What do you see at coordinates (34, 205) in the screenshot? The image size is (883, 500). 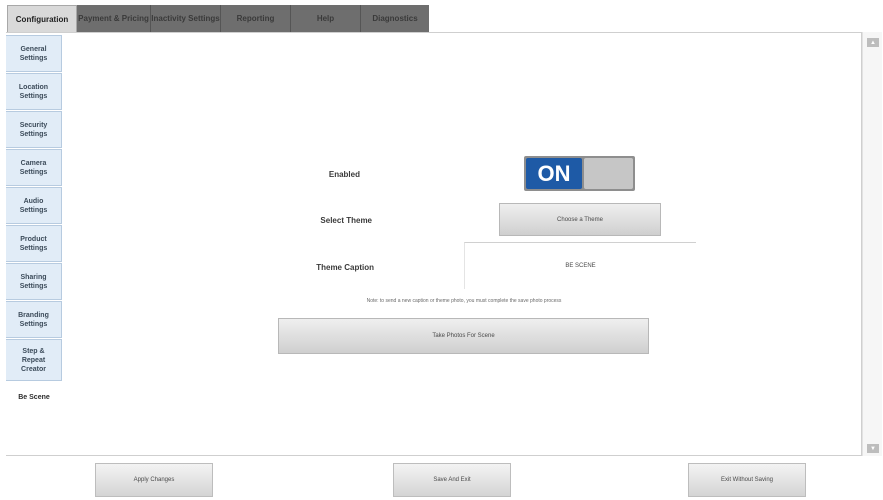 I see `sidebar-item-audio-settings: Audio Settings` at bounding box center [34, 205].